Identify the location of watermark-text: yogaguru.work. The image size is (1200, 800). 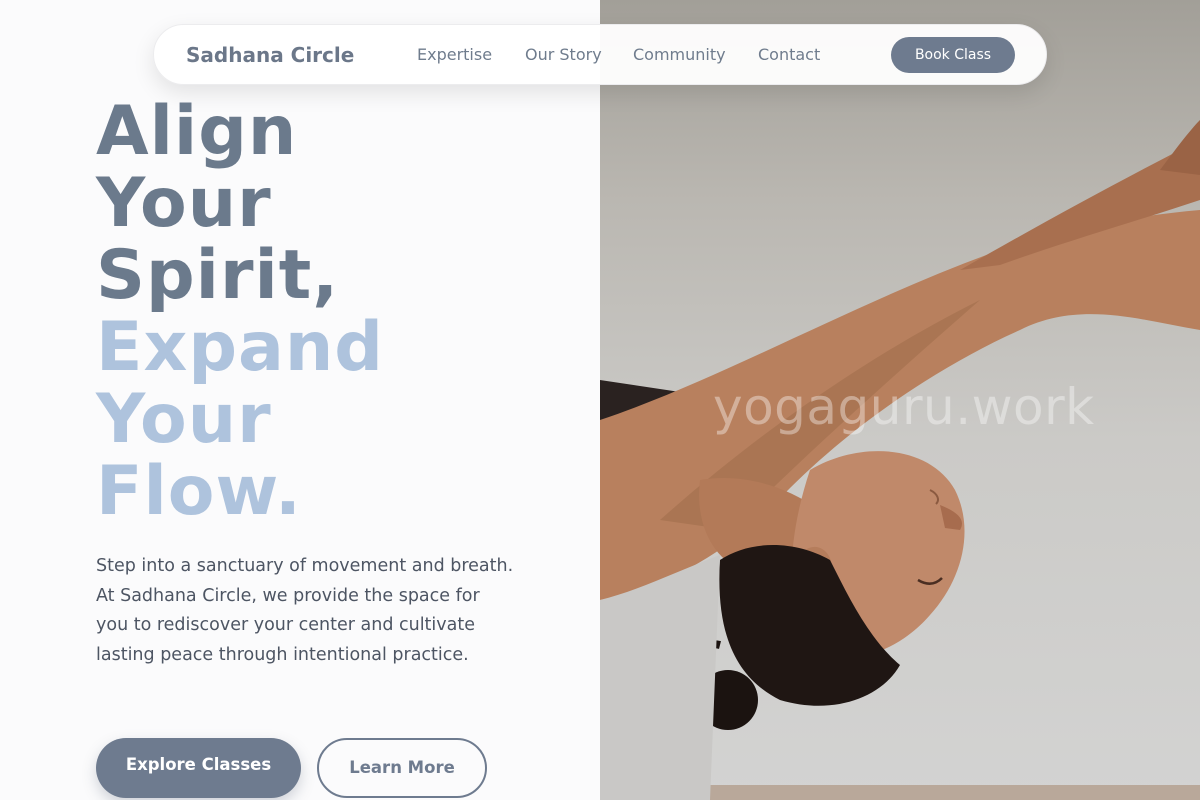
(904, 407).